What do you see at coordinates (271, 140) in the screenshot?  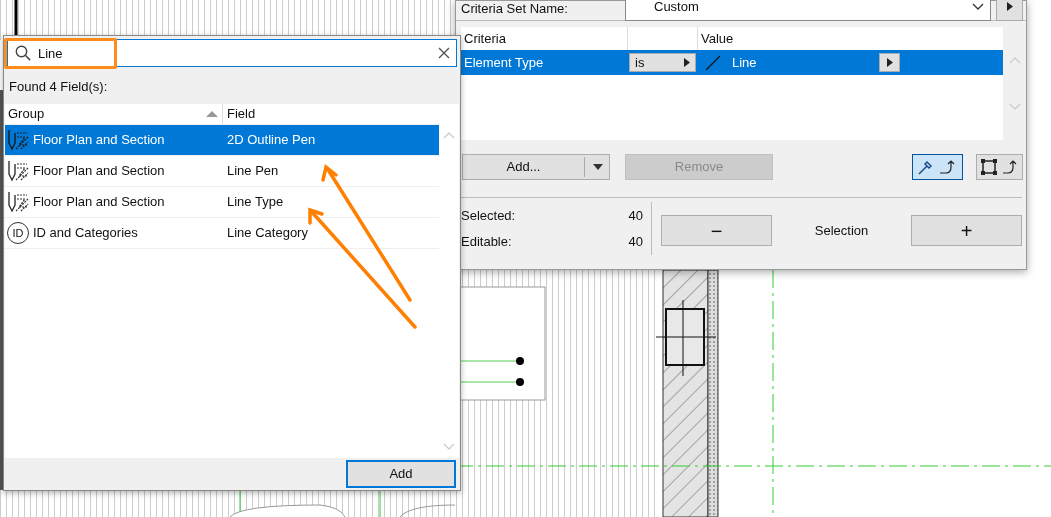 I see `field-name: 2D Outline Pen` at bounding box center [271, 140].